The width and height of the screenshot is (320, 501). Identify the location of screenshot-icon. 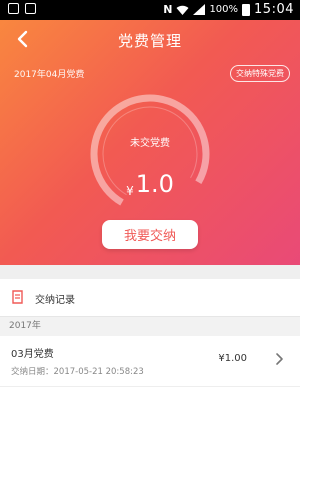
(30, 8).